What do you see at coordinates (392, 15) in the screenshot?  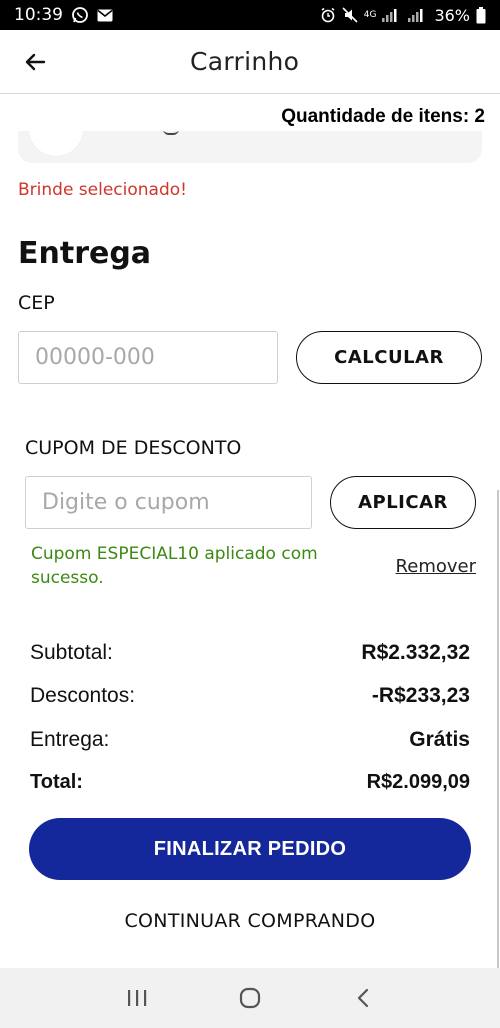 I see `signal-icon` at bounding box center [392, 15].